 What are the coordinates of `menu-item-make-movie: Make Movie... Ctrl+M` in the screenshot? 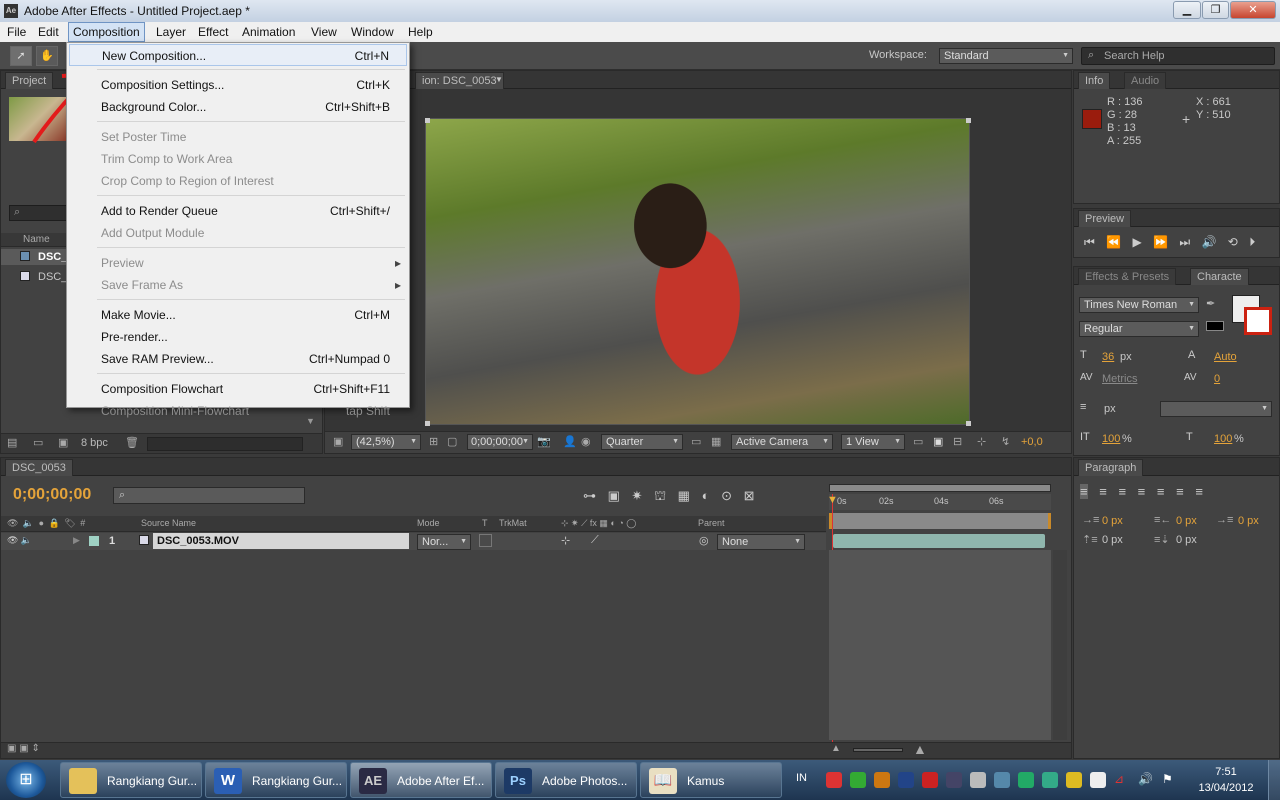 It's located at (238, 315).